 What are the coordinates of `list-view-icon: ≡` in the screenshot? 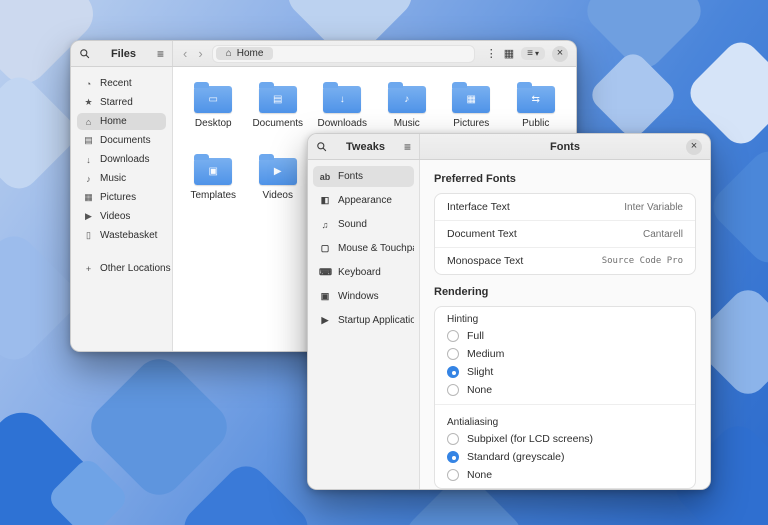 It's located at (530, 53).